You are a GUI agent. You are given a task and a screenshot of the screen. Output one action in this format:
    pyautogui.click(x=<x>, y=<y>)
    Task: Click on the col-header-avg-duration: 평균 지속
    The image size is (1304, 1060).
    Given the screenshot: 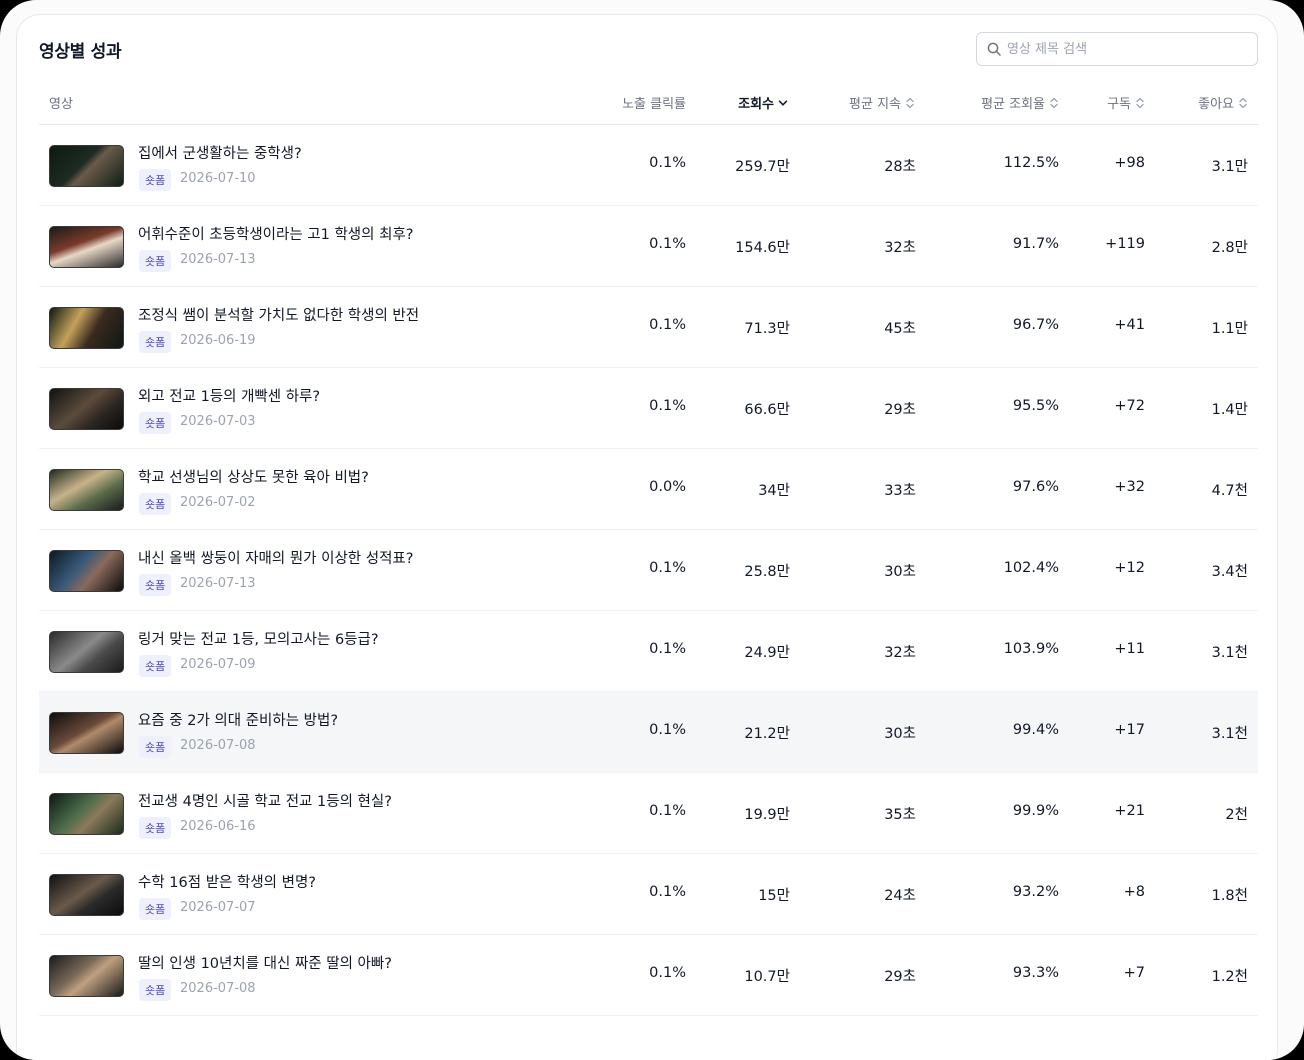 What is the action you would take?
    pyautogui.click(x=882, y=102)
    